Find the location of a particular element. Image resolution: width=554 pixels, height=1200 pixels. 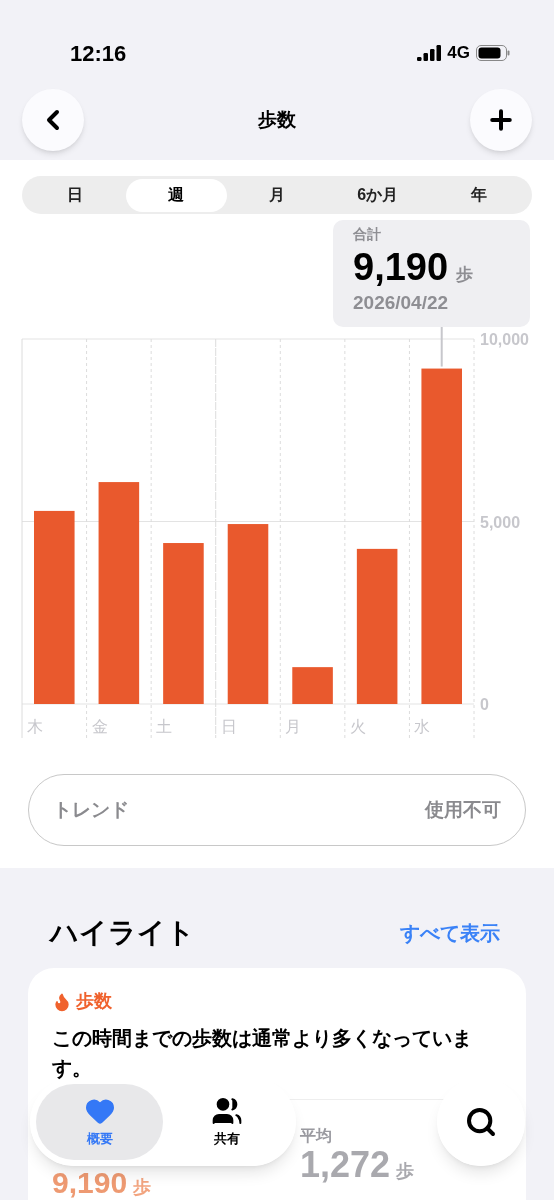

range-tab: 日 is located at coordinates (75, 195).